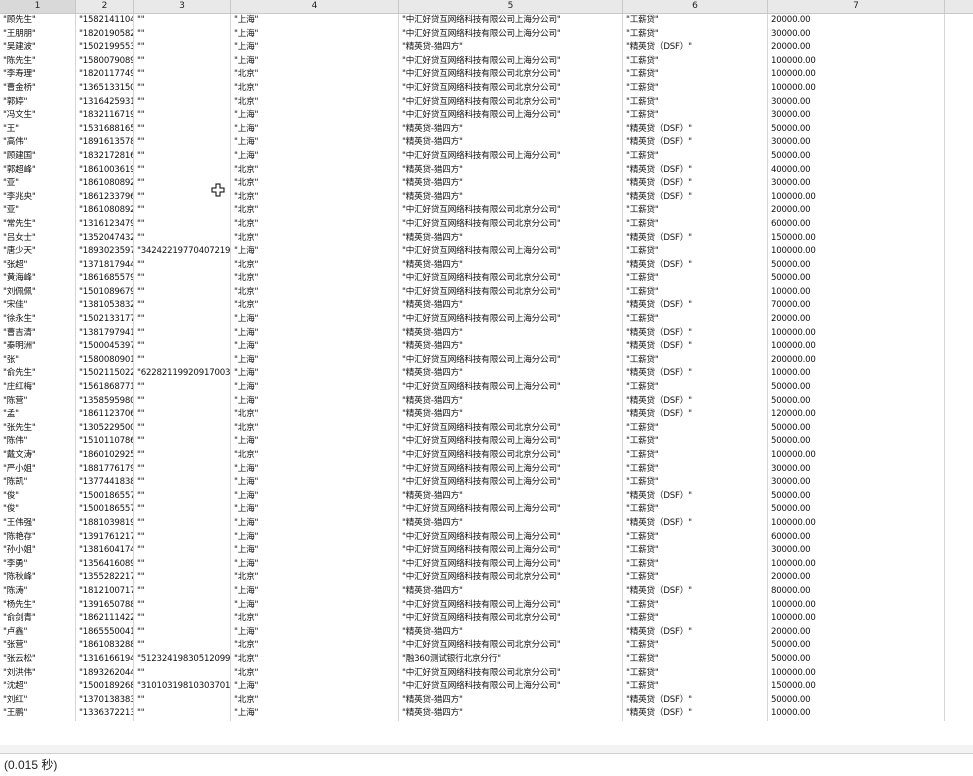 The width and height of the screenshot is (973, 776). I want to click on table-cell: "1580080901", so click(105, 360).